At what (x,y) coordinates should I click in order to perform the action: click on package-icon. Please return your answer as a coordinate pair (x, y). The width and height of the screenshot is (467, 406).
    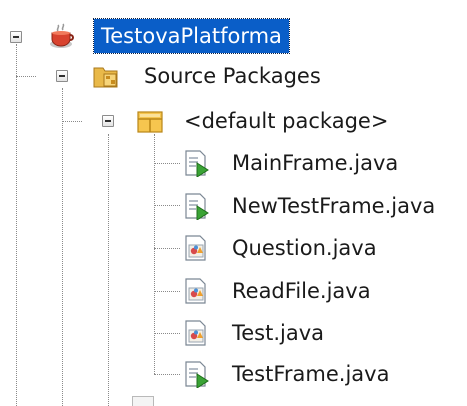
    Looking at the image, I should click on (150, 121).